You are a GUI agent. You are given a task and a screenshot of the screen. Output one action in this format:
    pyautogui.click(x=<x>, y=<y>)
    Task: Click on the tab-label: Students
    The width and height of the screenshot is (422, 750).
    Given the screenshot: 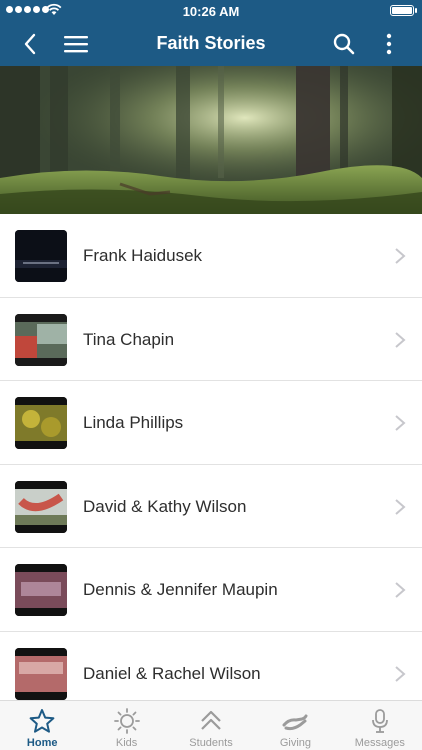 What is the action you would take?
    pyautogui.click(x=211, y=743)
    